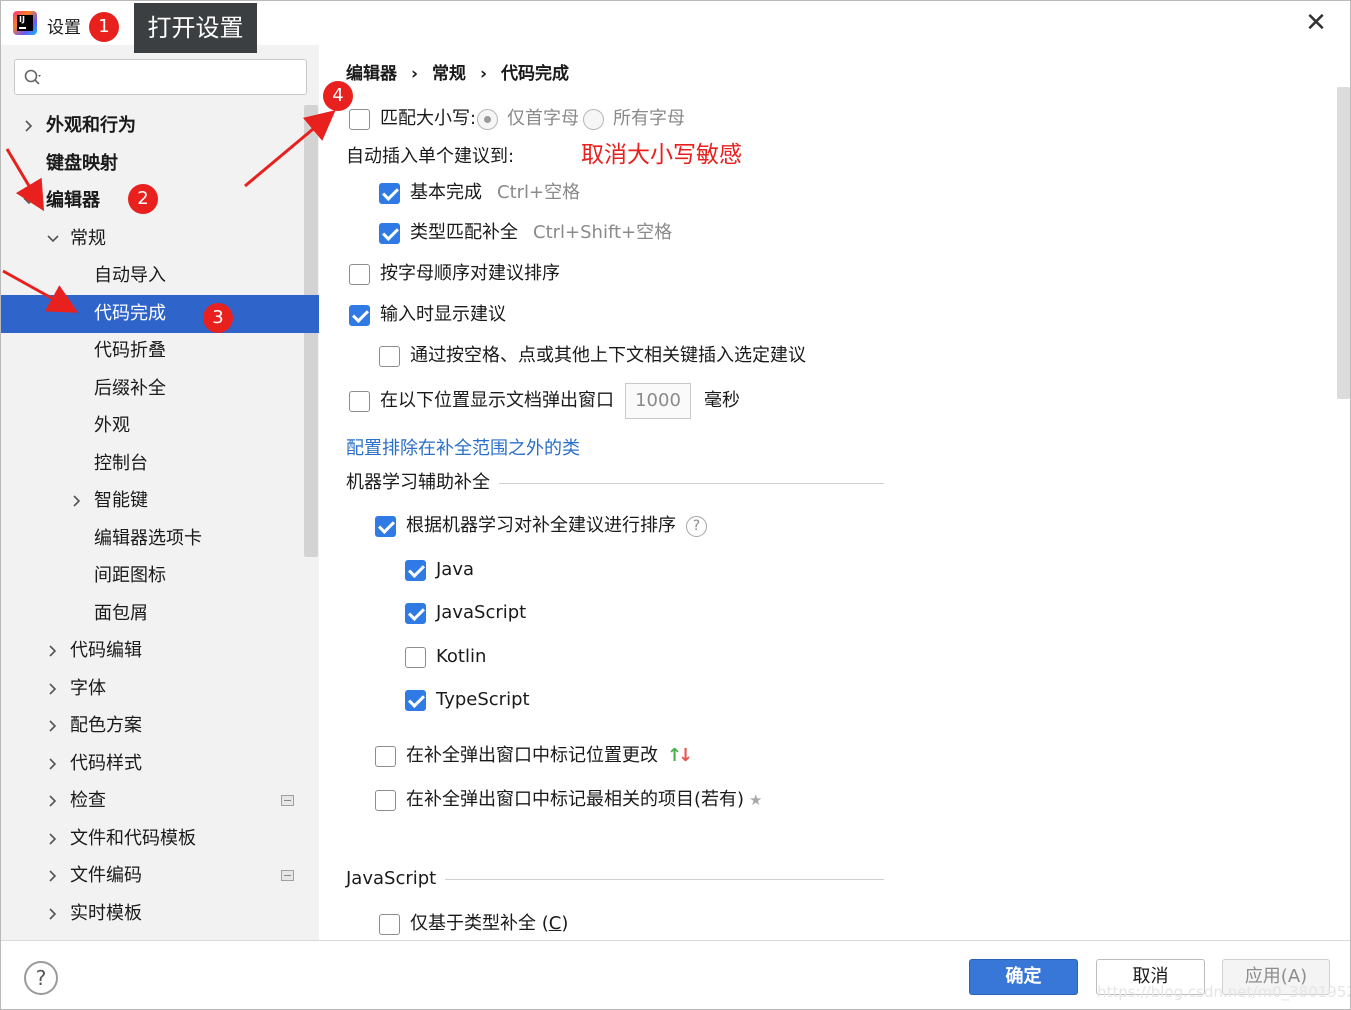 This screenshot has height=1010, width=1351. What do you see at coordinates (385, 756) in the screenshot?
I see `mark-position-checkbox` at bounding box center [385, 756].